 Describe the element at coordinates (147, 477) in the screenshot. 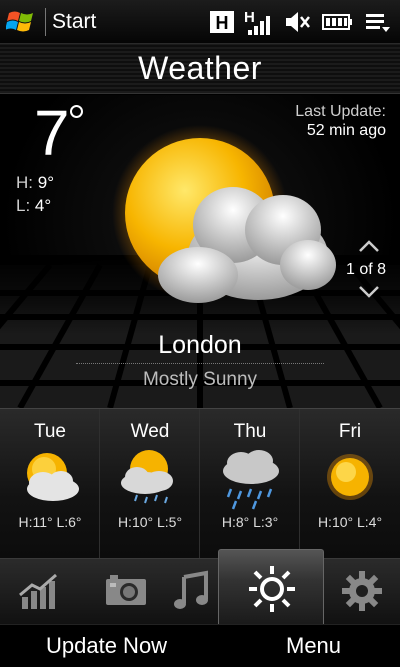

I see `sun-cloud-drizzle-icon` at that location.